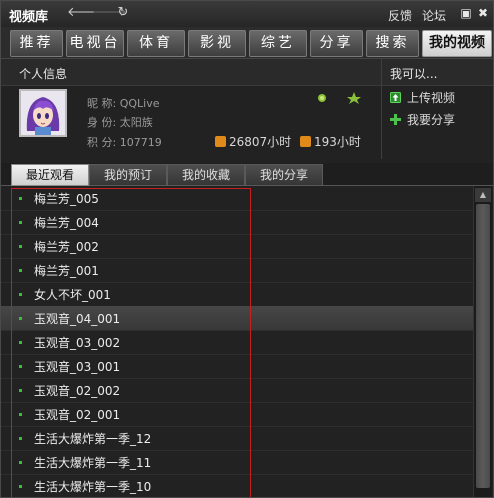 The width and height of the screenshot is (494, 498). I want to click on list-item-title: 女人不坏_001, so click(72, 295).